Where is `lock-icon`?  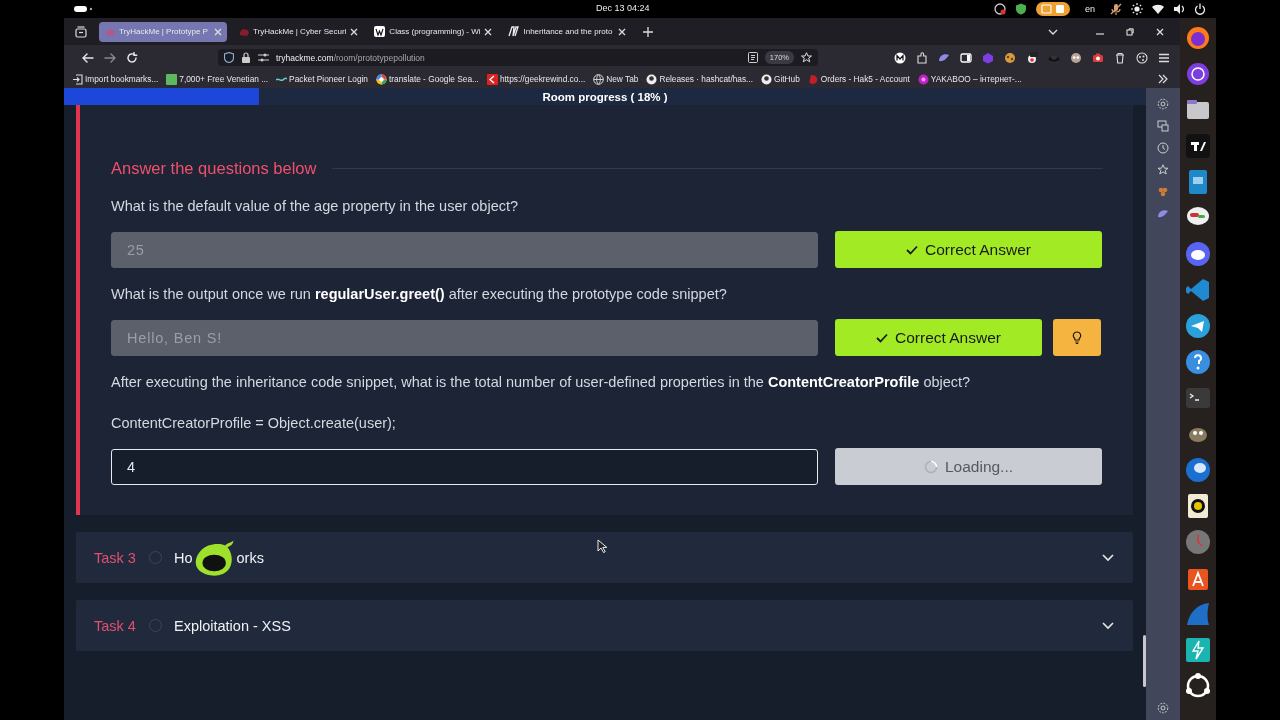
lock-icon is located at coordinates (246, 57).